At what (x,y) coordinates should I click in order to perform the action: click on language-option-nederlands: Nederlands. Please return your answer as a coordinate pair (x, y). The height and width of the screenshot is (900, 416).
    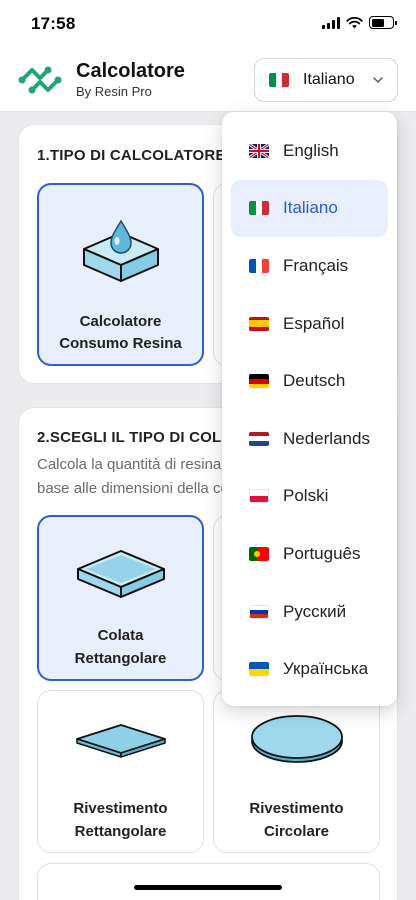
    Looking at the image, I should click on (309, 439).